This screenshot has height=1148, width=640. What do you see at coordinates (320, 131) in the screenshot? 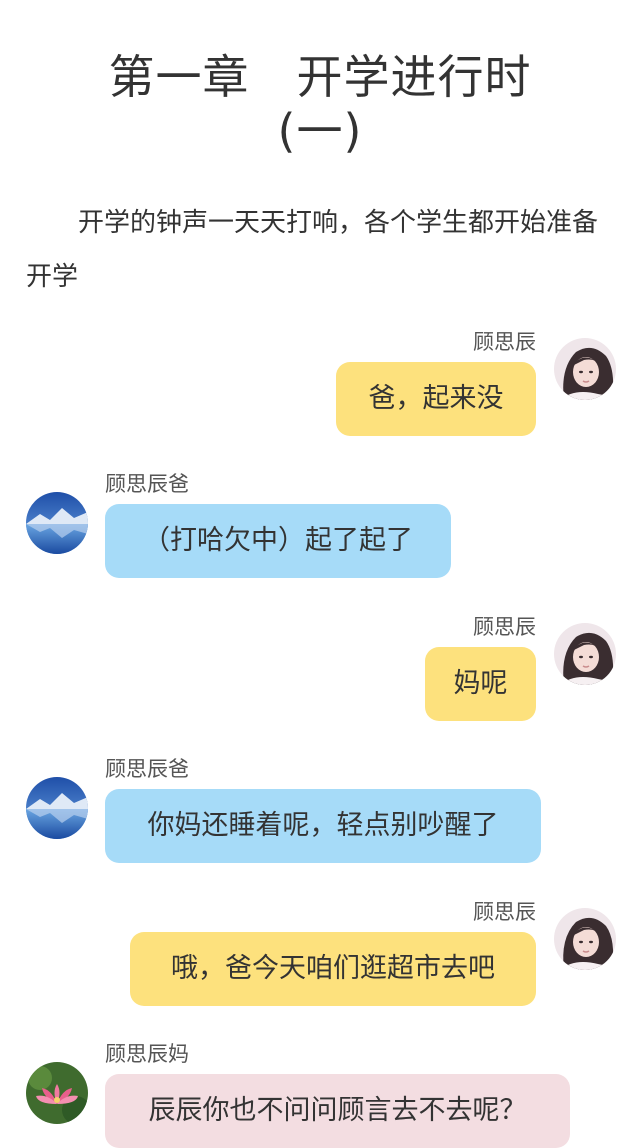
I see `chapter-title-line2: (一)` at bounding box center [320, 131].